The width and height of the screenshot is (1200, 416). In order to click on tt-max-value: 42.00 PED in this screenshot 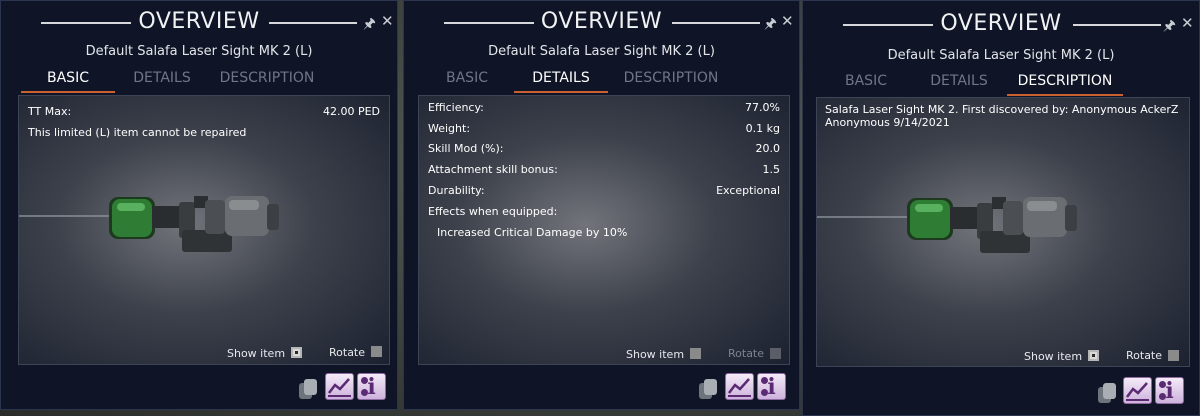, I will do `click(351, 111)`.